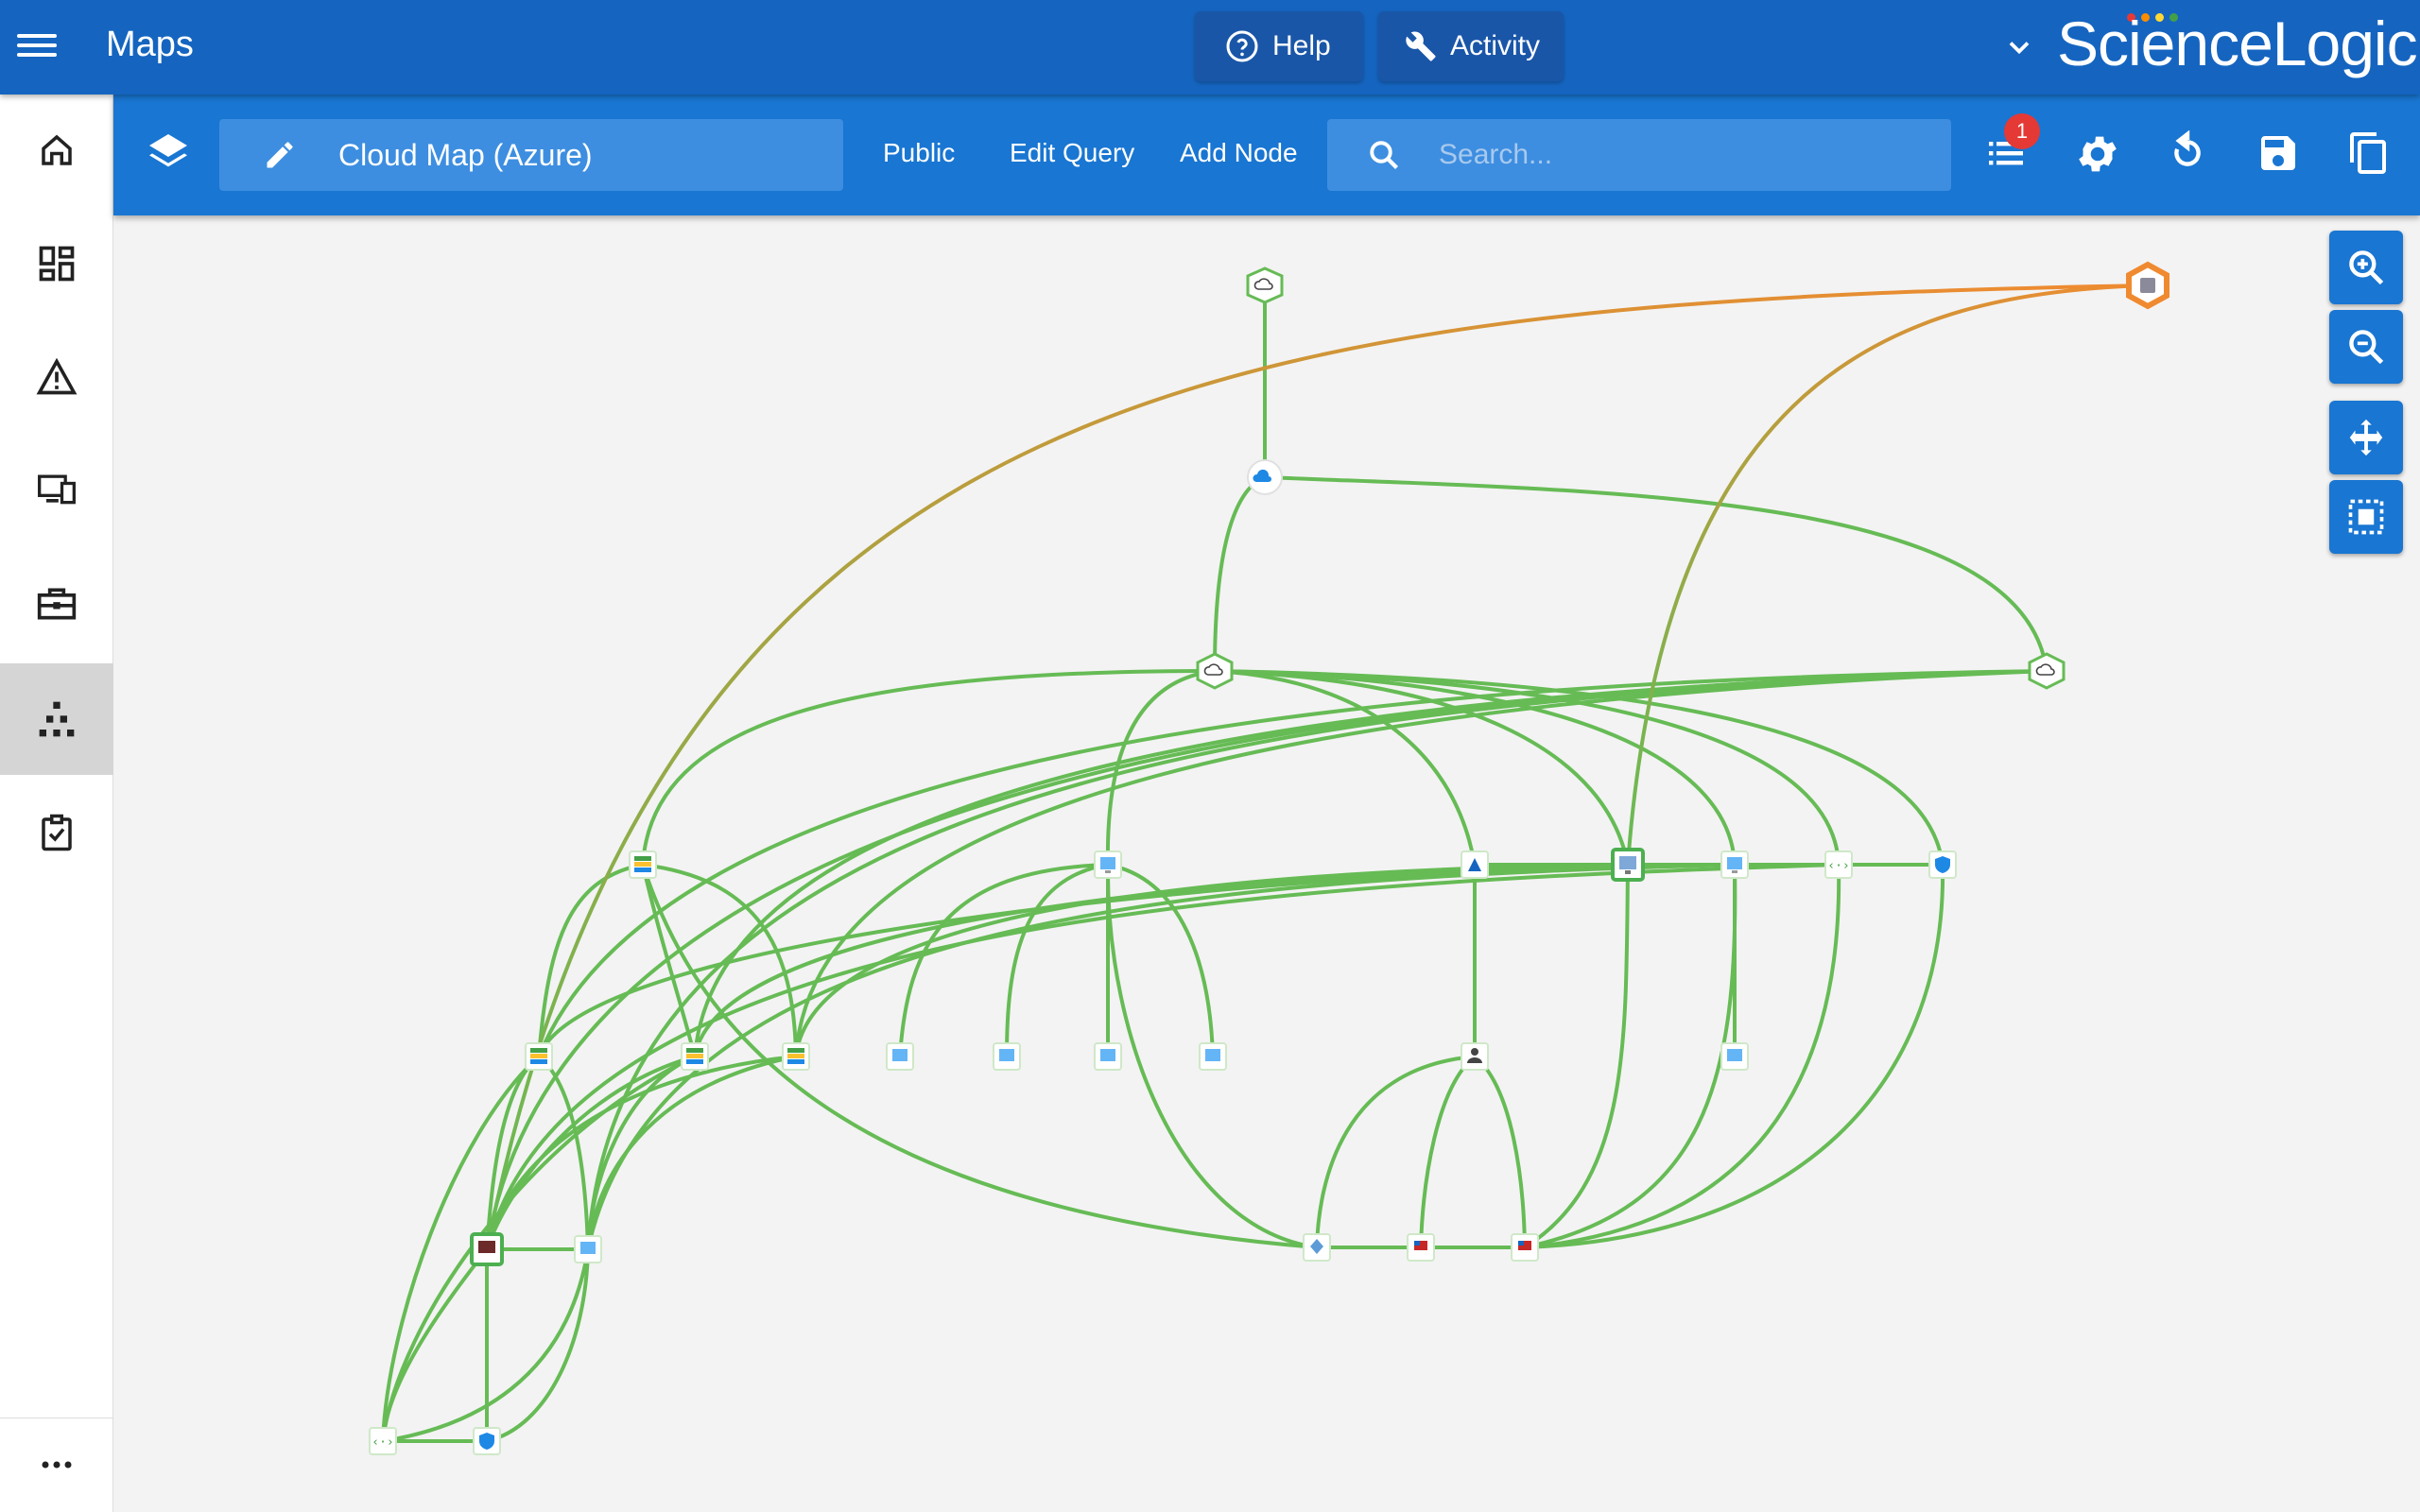 Image resolution: width=2420 pixels, height=1512 pixels. I want to click on pencil-icon, so click(280, 155).